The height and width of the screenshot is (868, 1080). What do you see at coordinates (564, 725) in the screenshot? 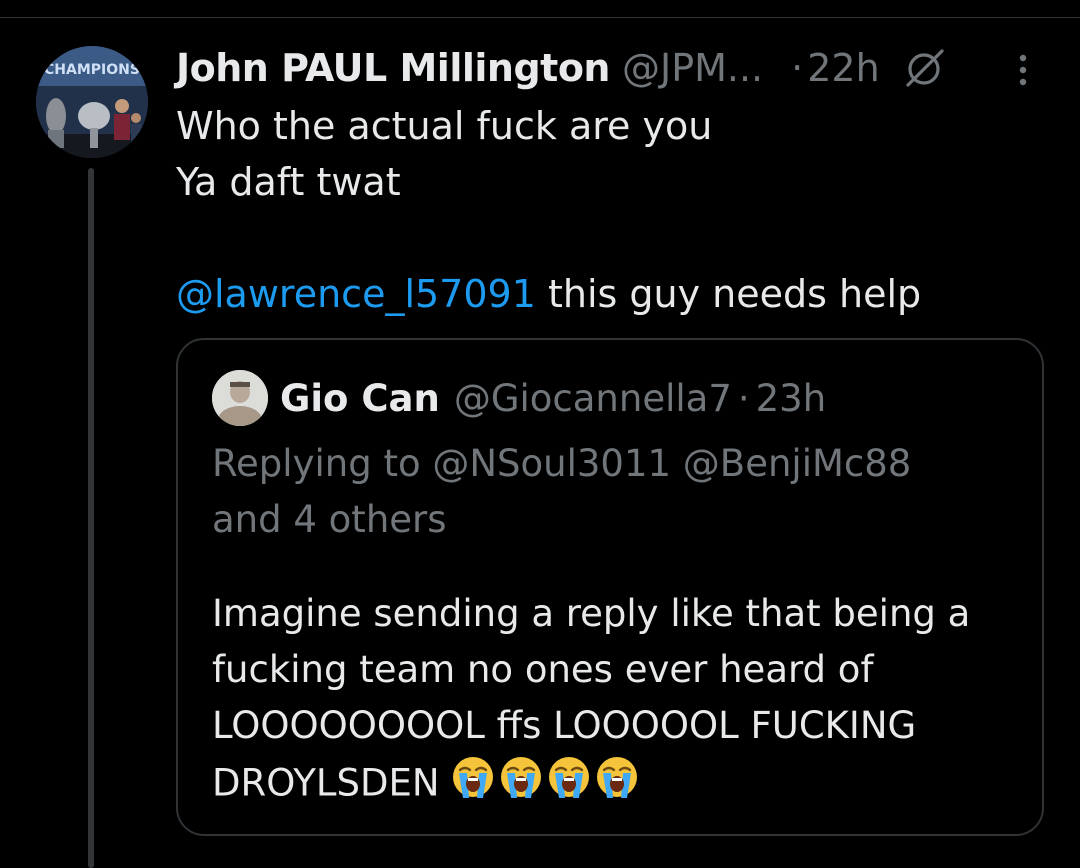
I see `quoted-text-line-3: LOOOOOOOOL ffs LOOOOOL FUCKING` at bounding box center [564, 725].